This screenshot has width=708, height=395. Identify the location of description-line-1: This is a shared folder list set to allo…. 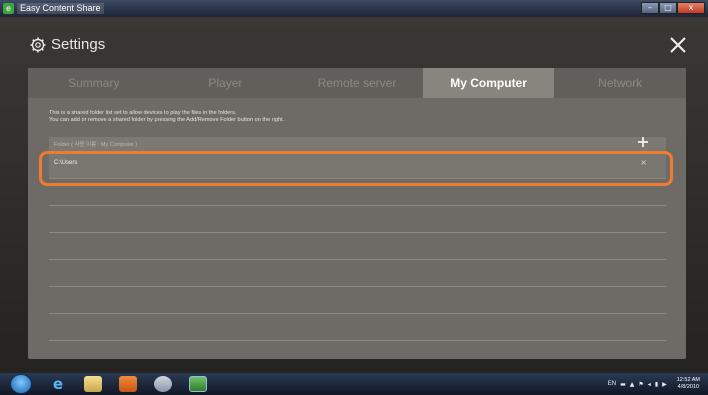
(143, 113).